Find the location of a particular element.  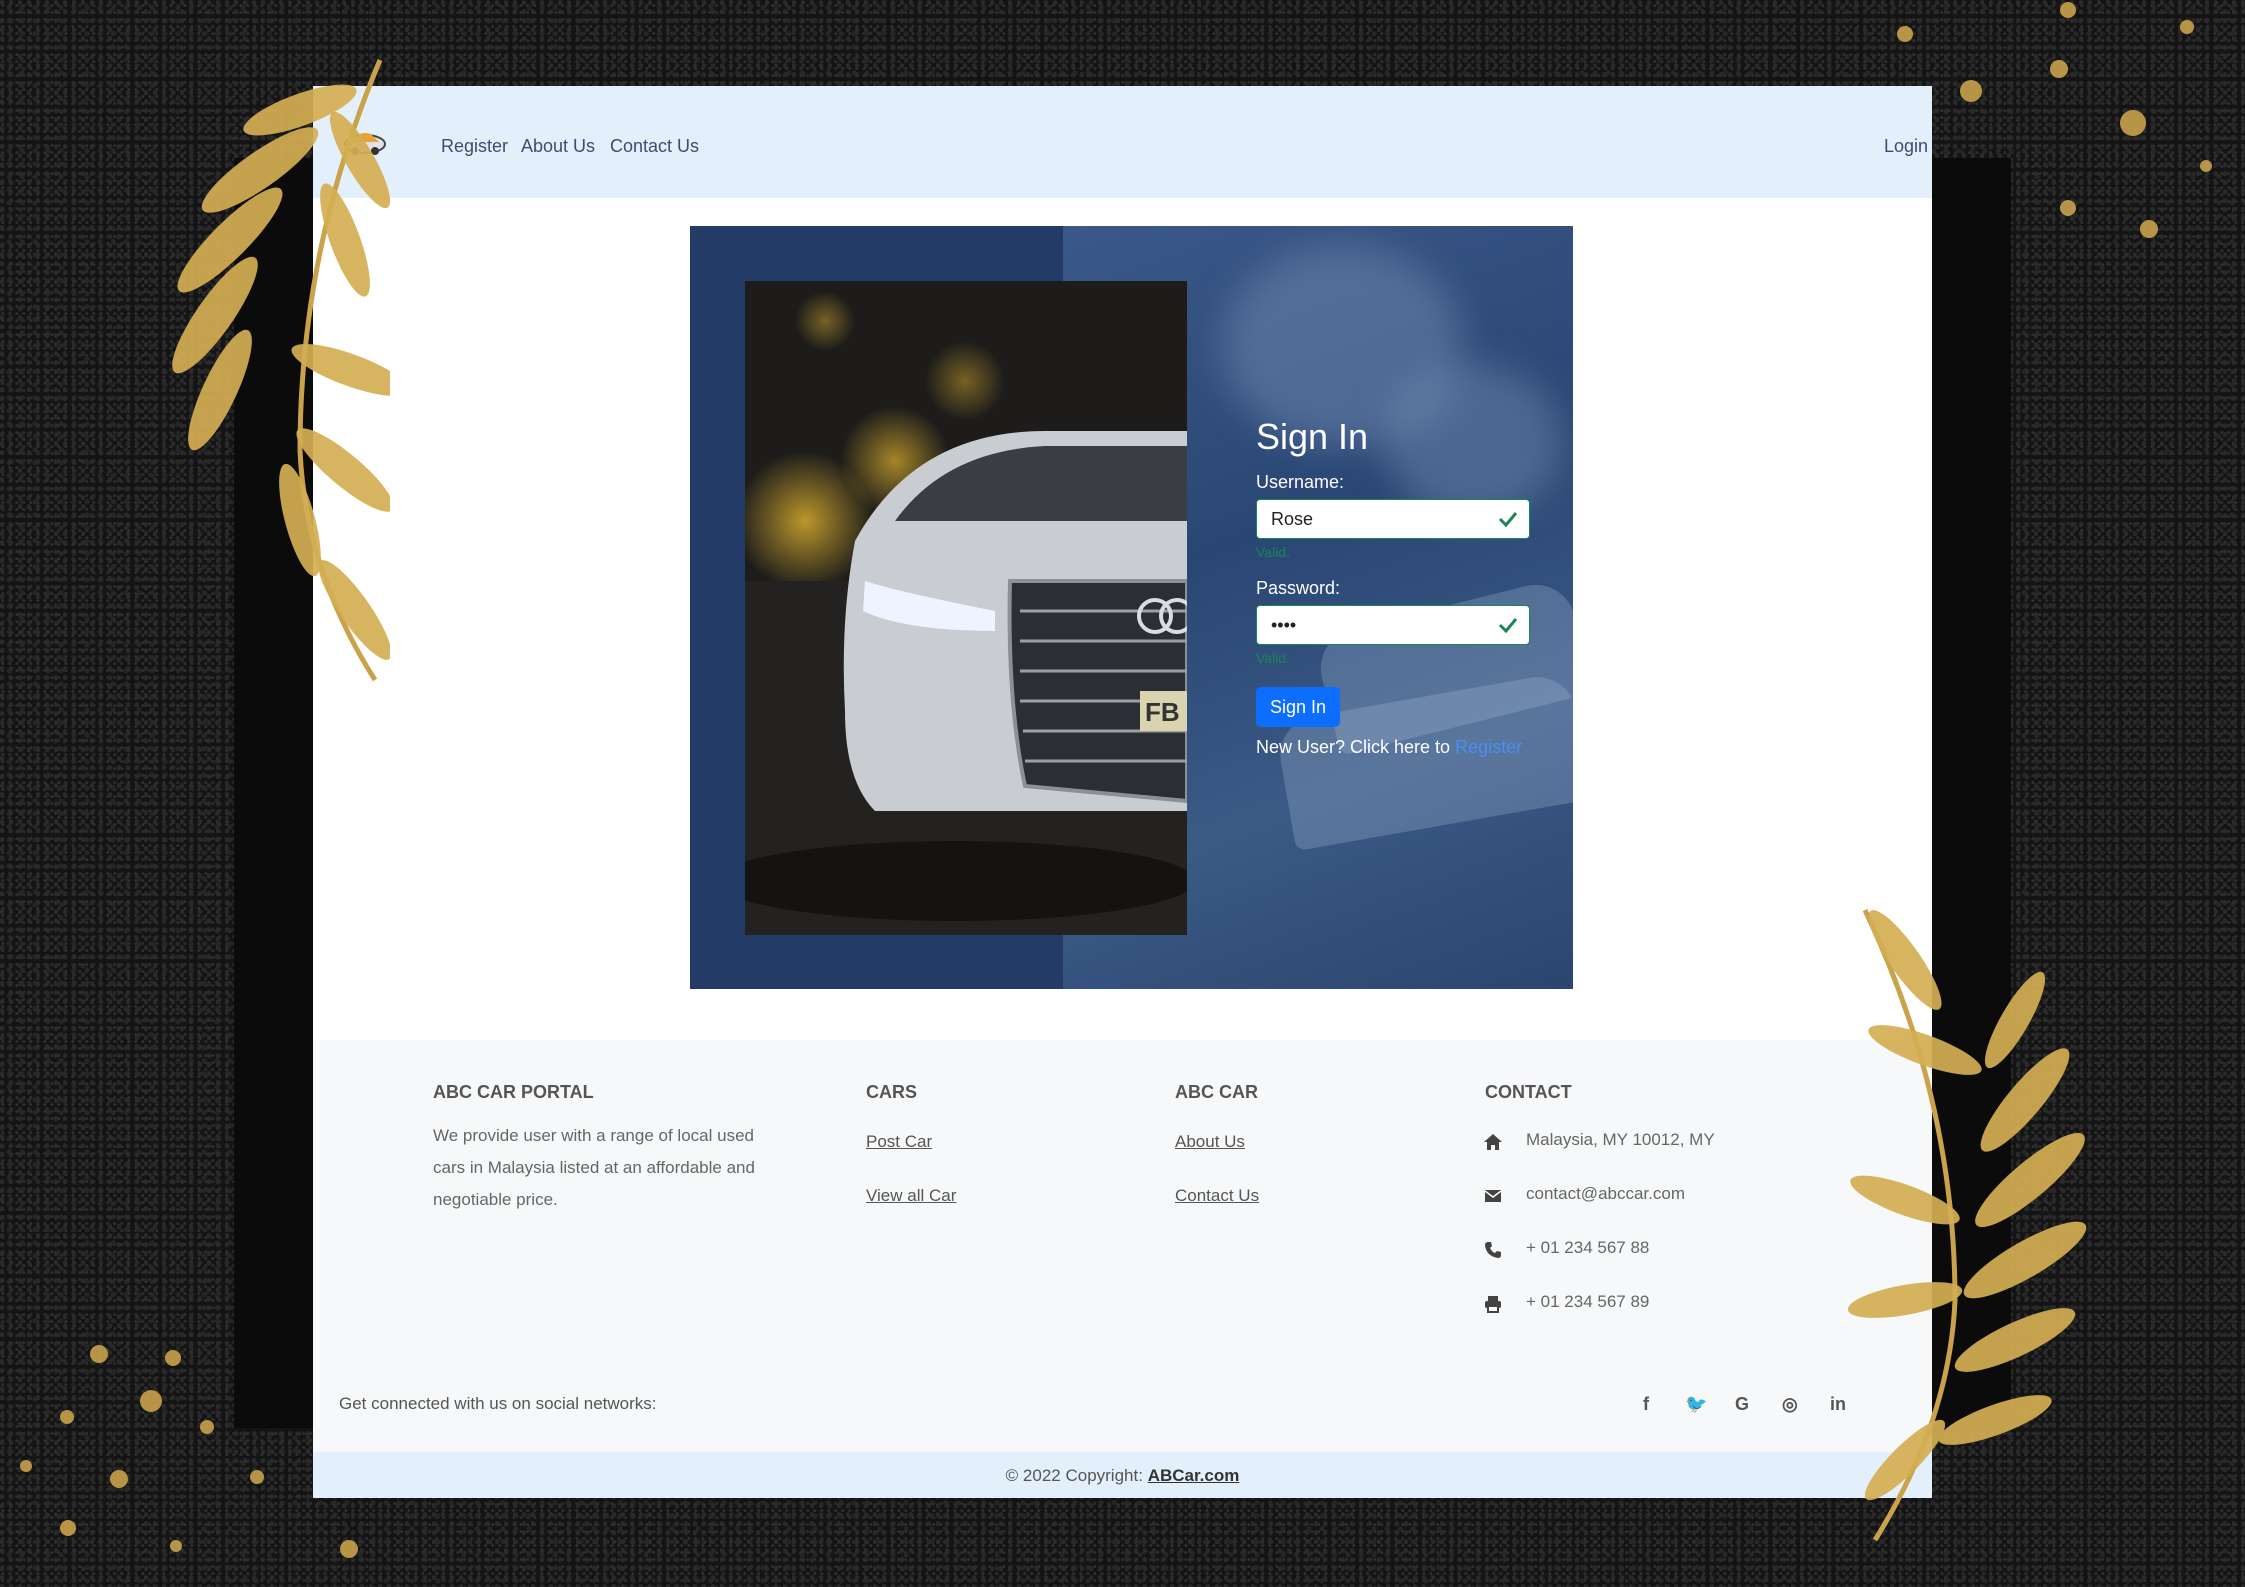

footer-about-link: About Us is located at coordinates (1210, 1142).